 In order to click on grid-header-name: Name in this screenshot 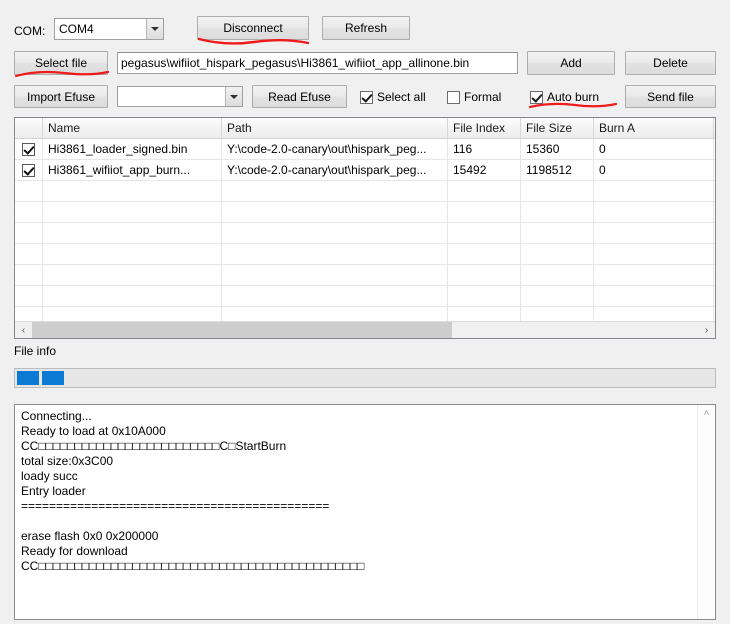, I will do `click(132, 128)`.